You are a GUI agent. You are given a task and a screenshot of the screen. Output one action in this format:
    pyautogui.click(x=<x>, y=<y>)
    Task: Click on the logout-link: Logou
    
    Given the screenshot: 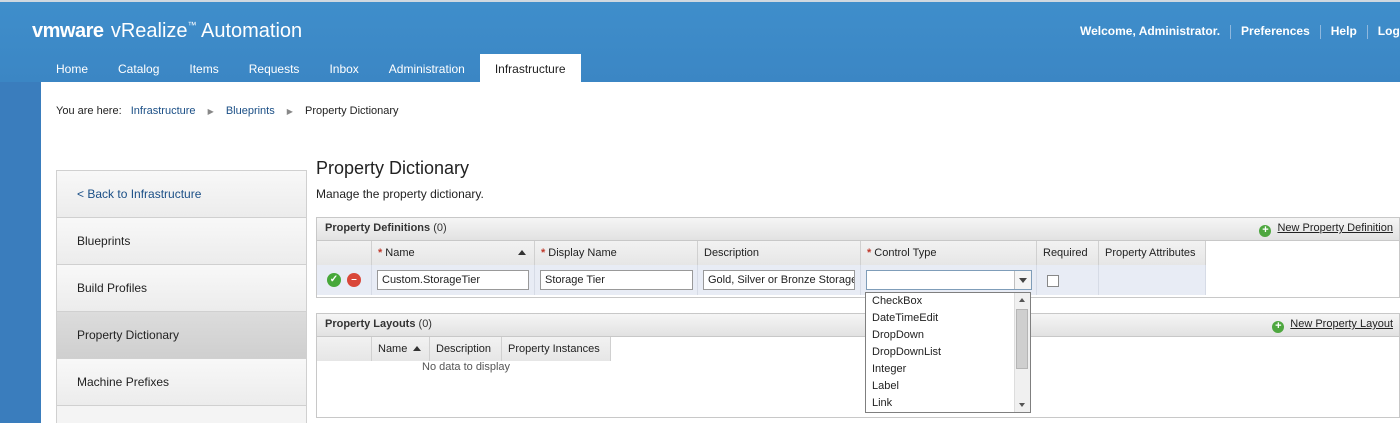 What is the action you would take?
    pyautogui.click(x=1389, y=31)
    